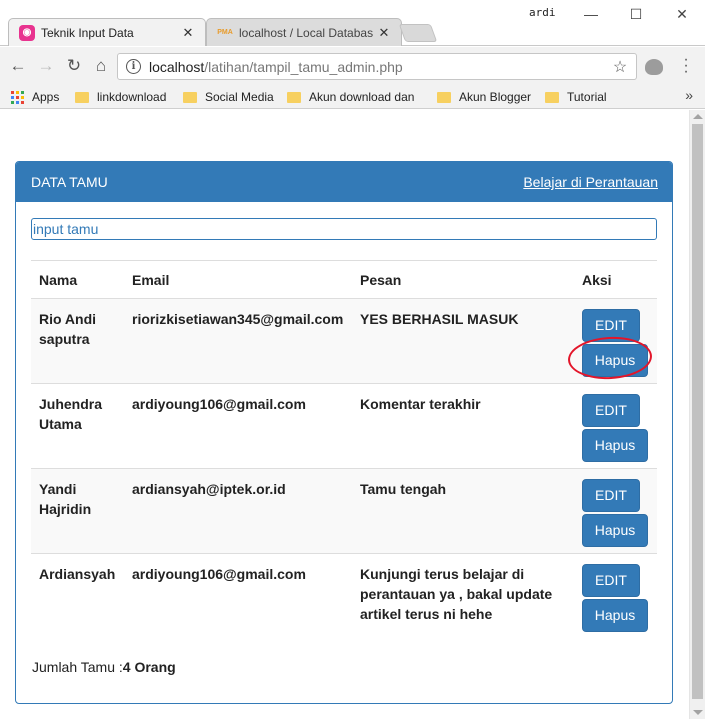 The height and width of the screenshot is (719, 705). What do you see at coordinates (686, 66) in the screenshot?
I see `browser-menu-icon: · · ·` at bounding box center [686, 66].